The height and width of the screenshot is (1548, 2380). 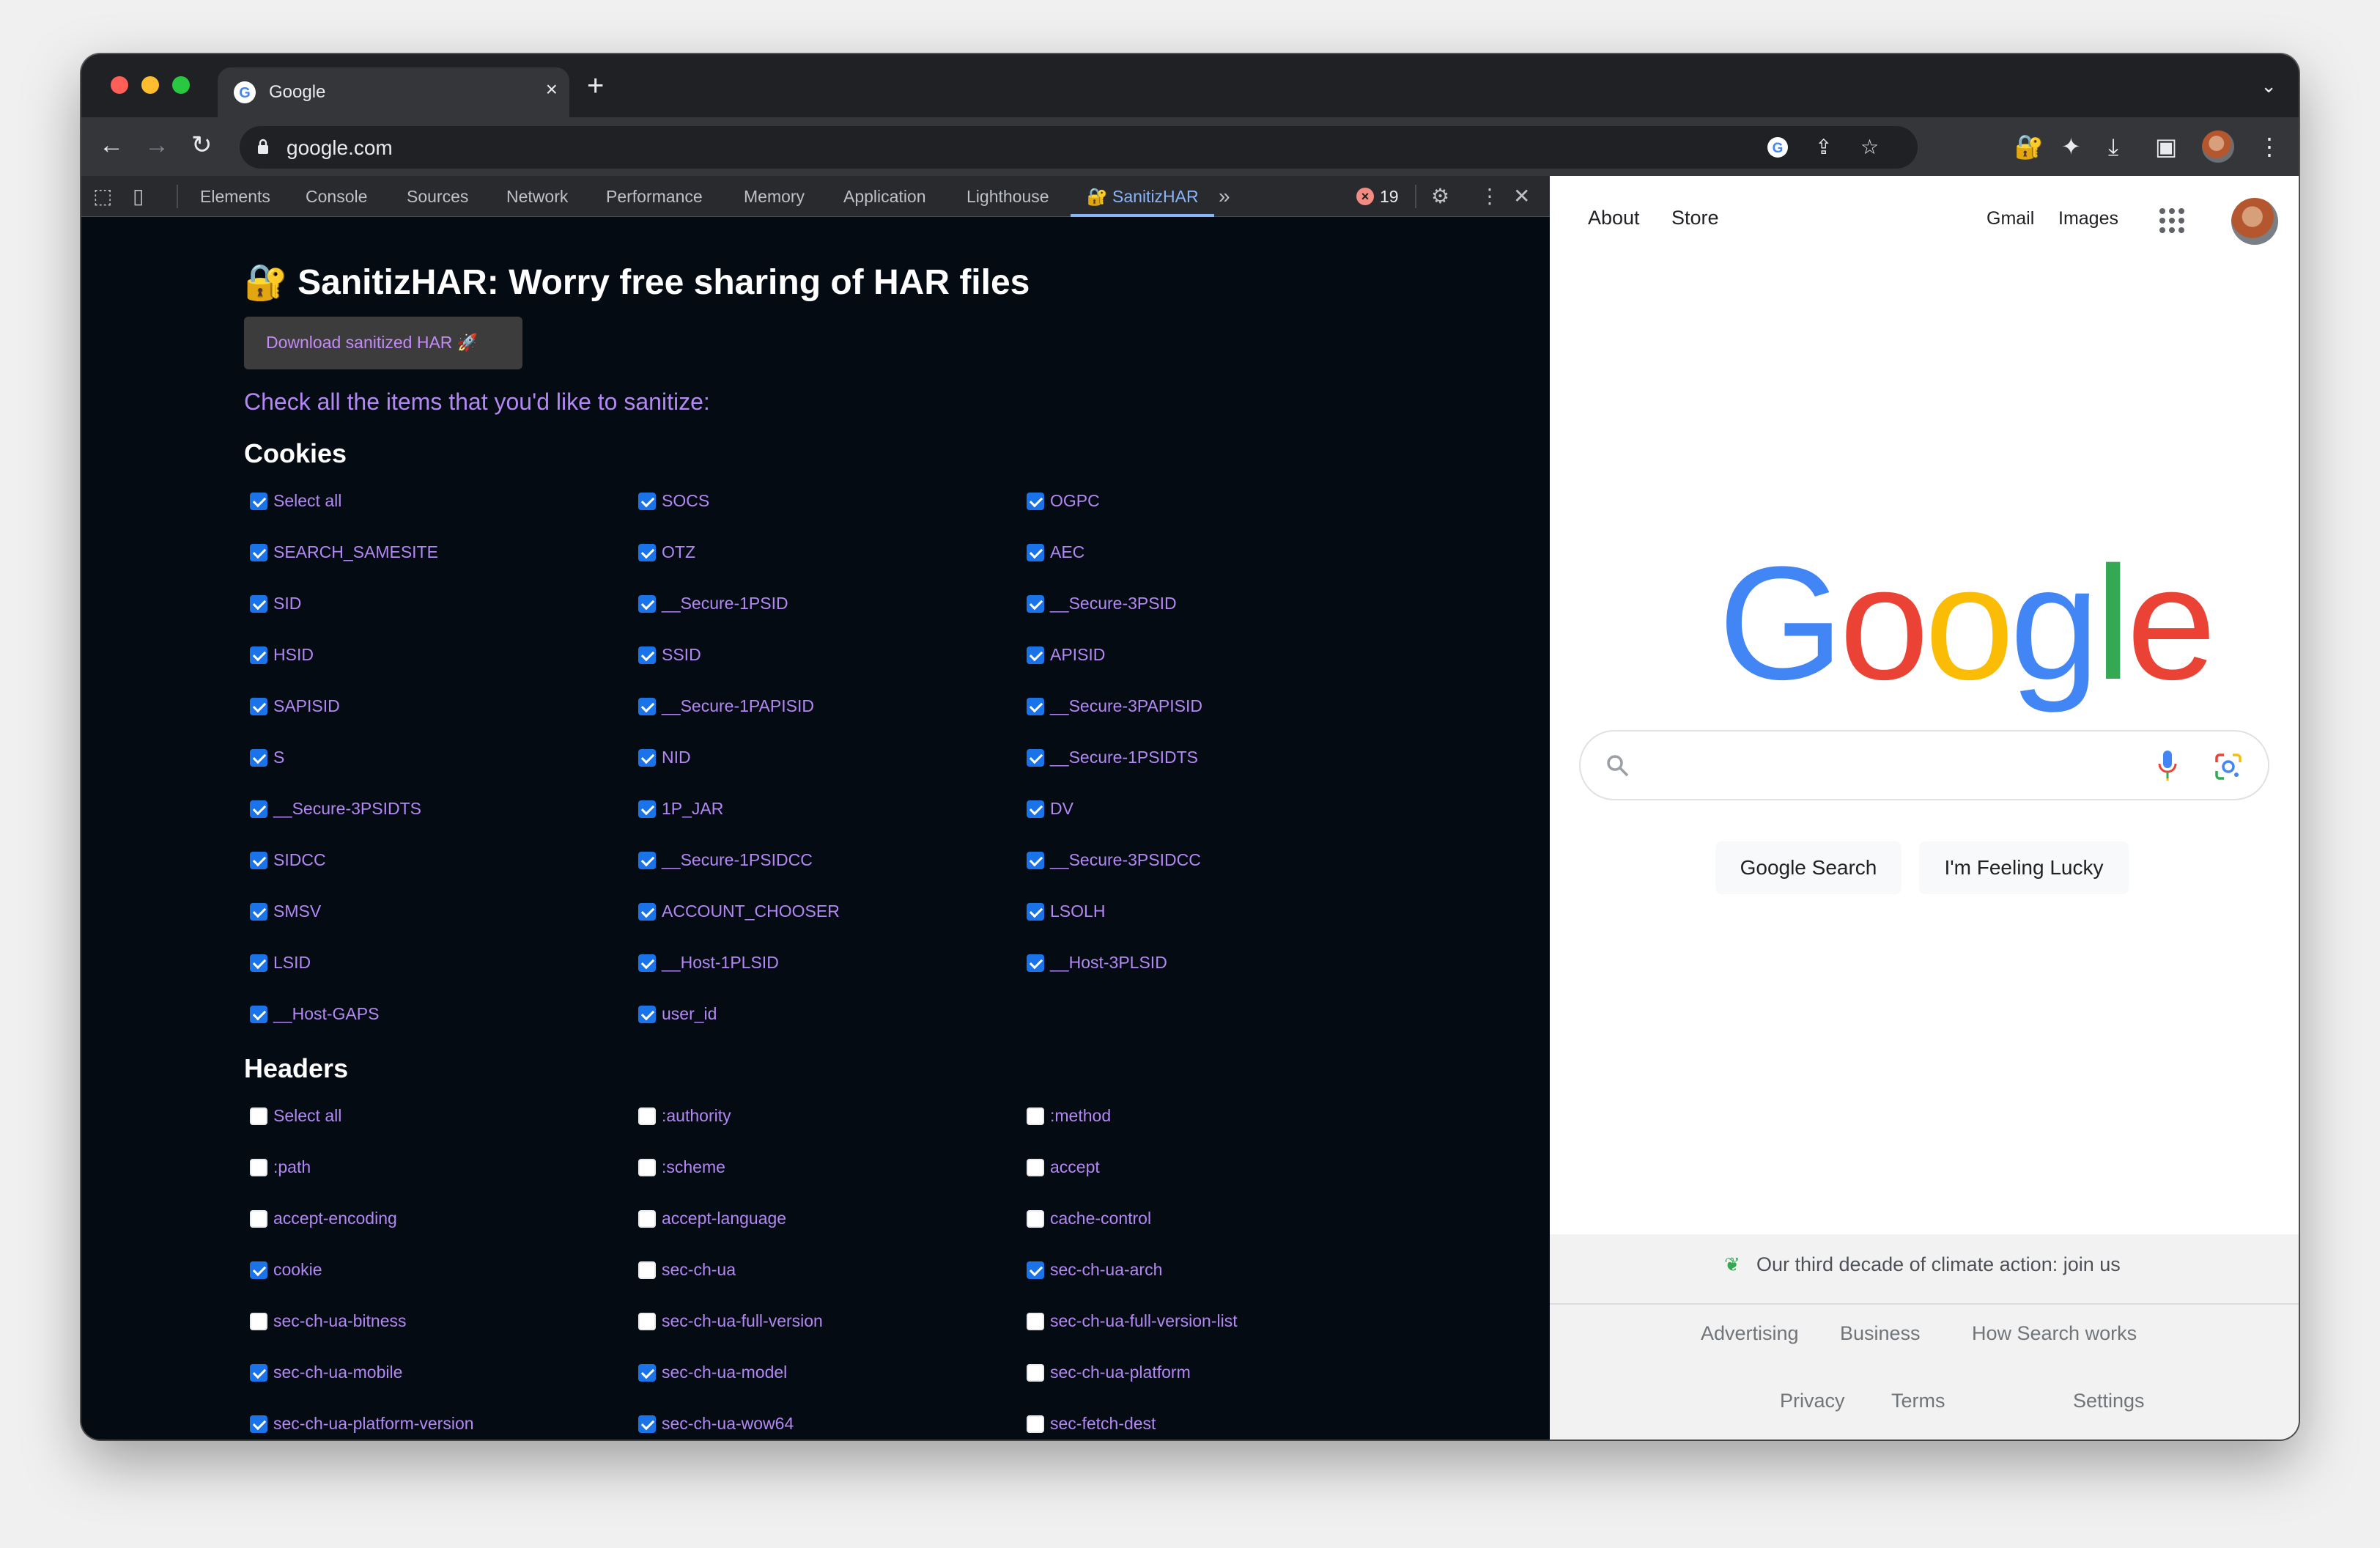 I want to click on about-link: About, so click(x=1614, y=218).